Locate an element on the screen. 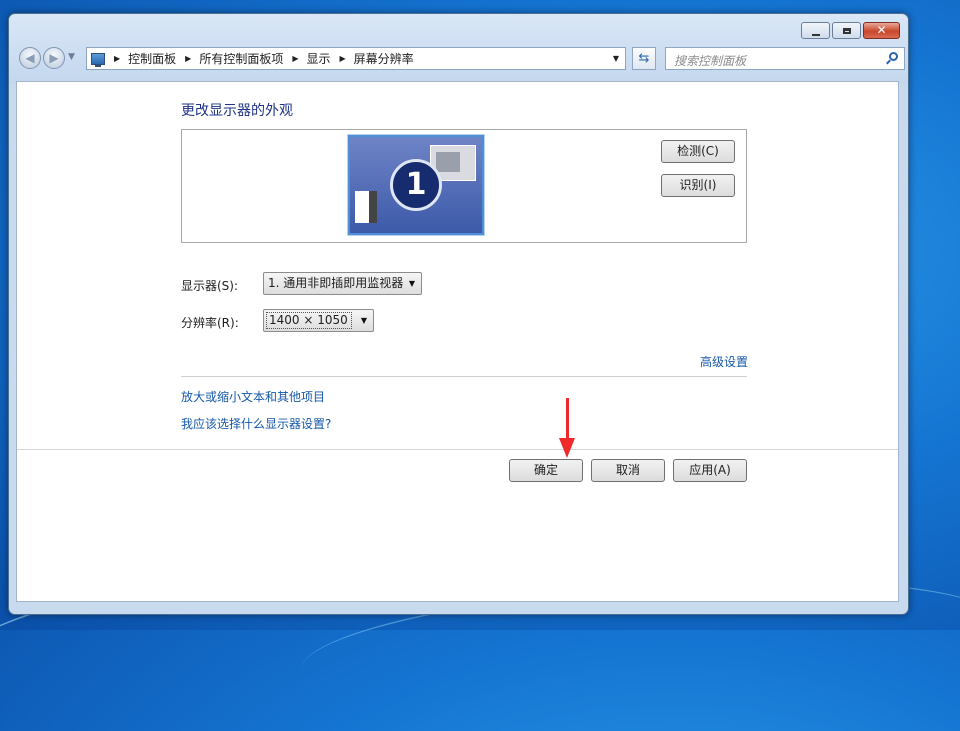 The image size is (960, 731). display-label: 显示器(S): is located at coordinates (210, 286).